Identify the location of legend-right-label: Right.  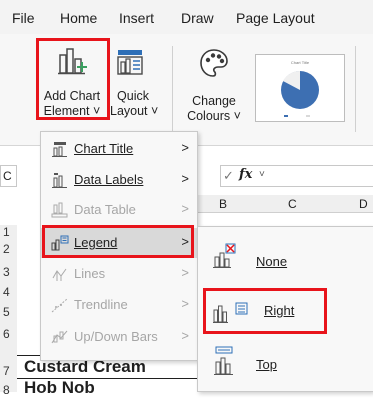
(279, 310).